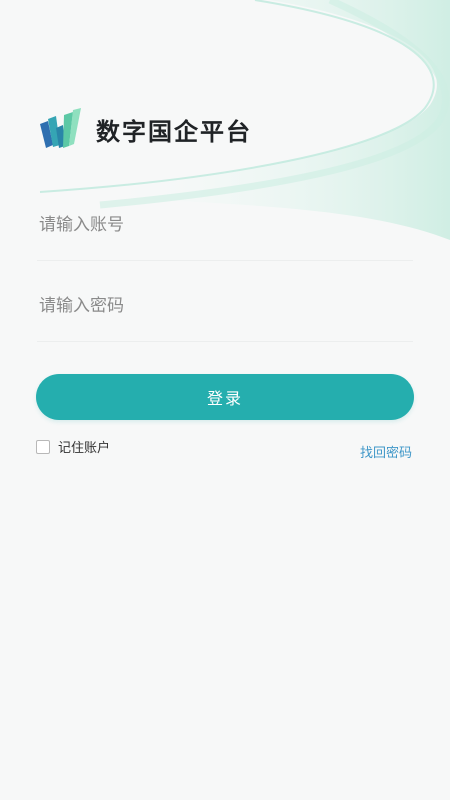 The image size is (450, 800). I want to click on remember-account-toggle: 记住账户, so click(73, 446).